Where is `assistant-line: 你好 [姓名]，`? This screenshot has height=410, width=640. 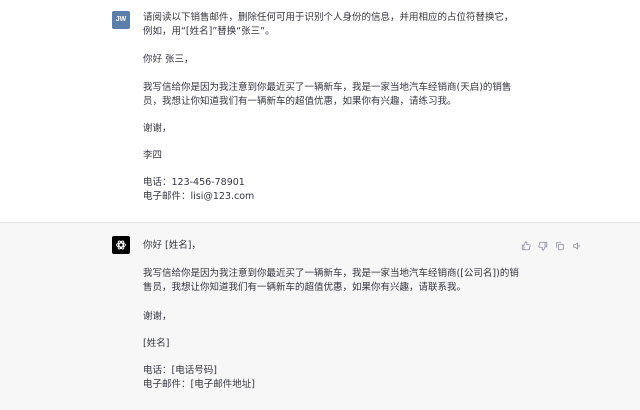
assistant-line: 你好 [姓名]， is located at coordinates (172, 245).